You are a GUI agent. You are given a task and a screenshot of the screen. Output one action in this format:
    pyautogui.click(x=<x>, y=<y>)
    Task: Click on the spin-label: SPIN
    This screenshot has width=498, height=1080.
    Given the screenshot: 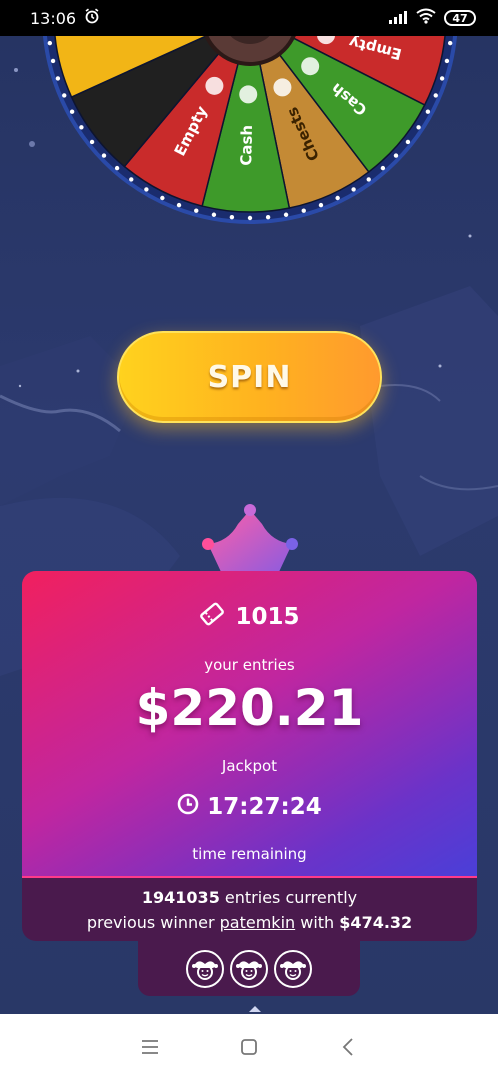 What is the action you would take?
    pyautogui.click(x=249, y=377)
    